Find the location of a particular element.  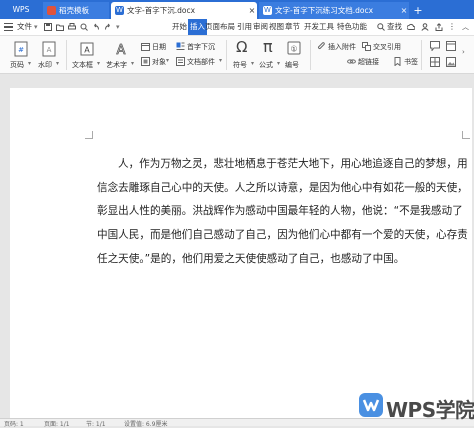

tab-daoke-template: 稻壳模板 is located at coordinates (76, 10).